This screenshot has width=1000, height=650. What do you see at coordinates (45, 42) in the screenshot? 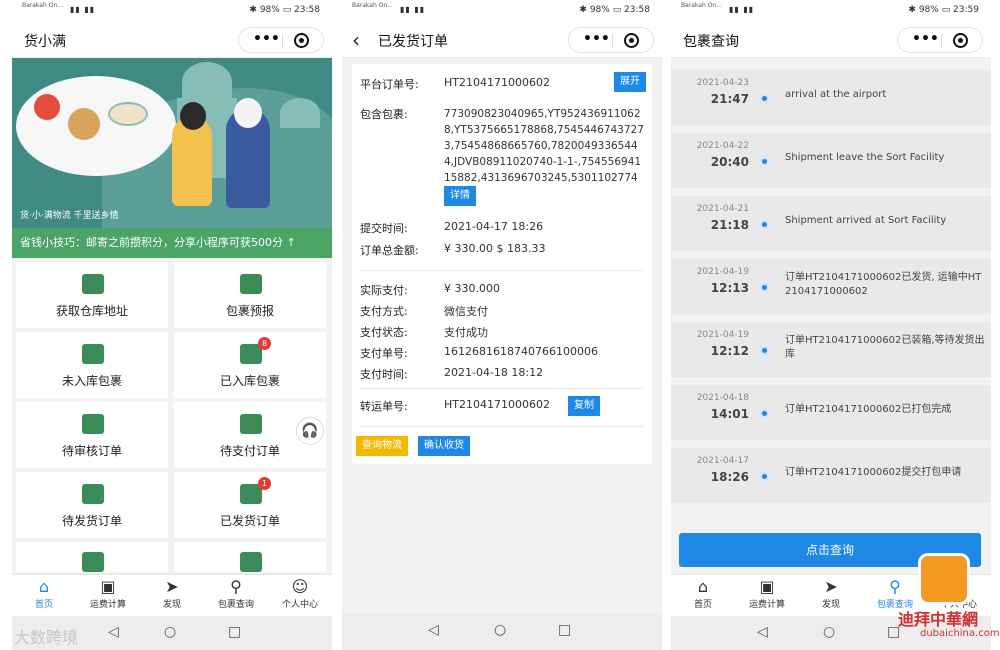
I see `page-title: 货小满` at bounding box center [45, 42].